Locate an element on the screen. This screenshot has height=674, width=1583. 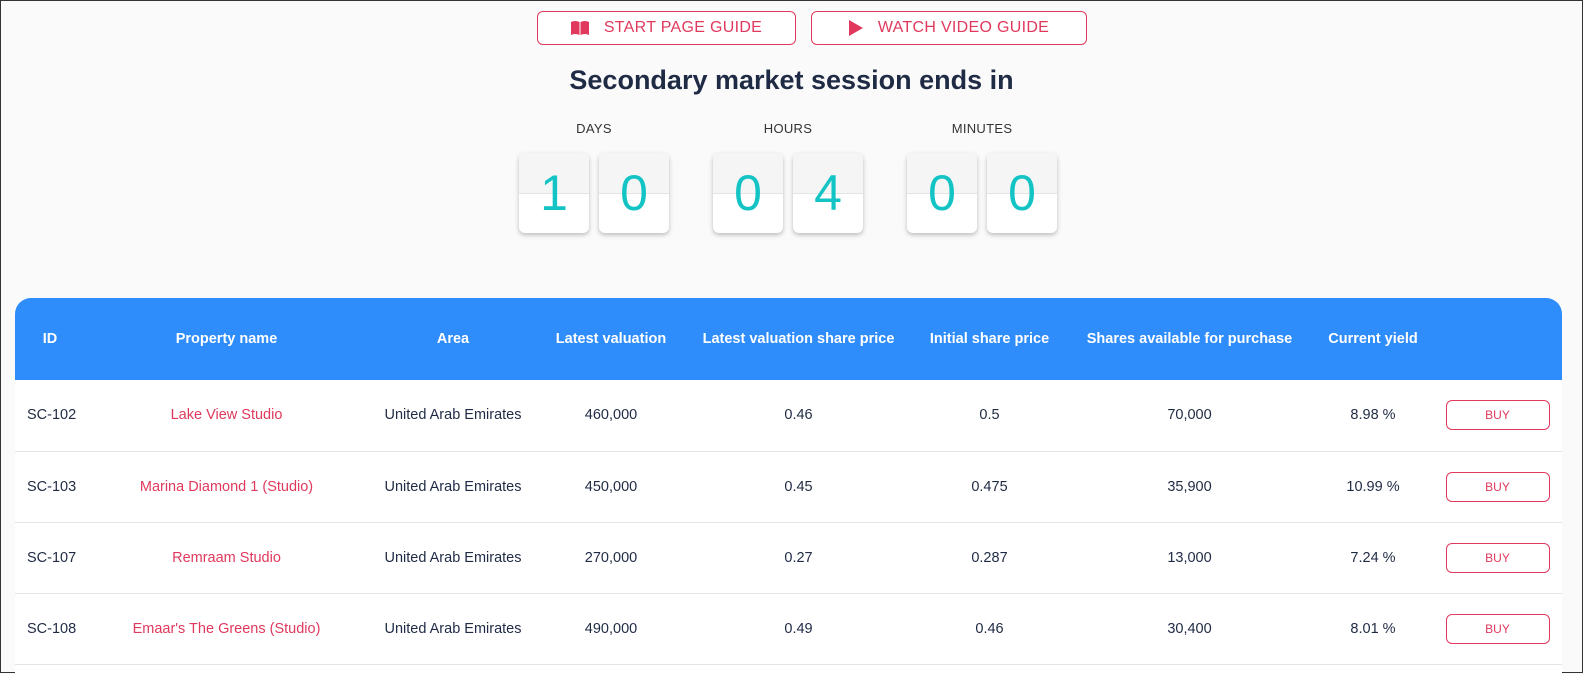
header-latest-valuation: Latest valuation is located at coordinates (611, 339).